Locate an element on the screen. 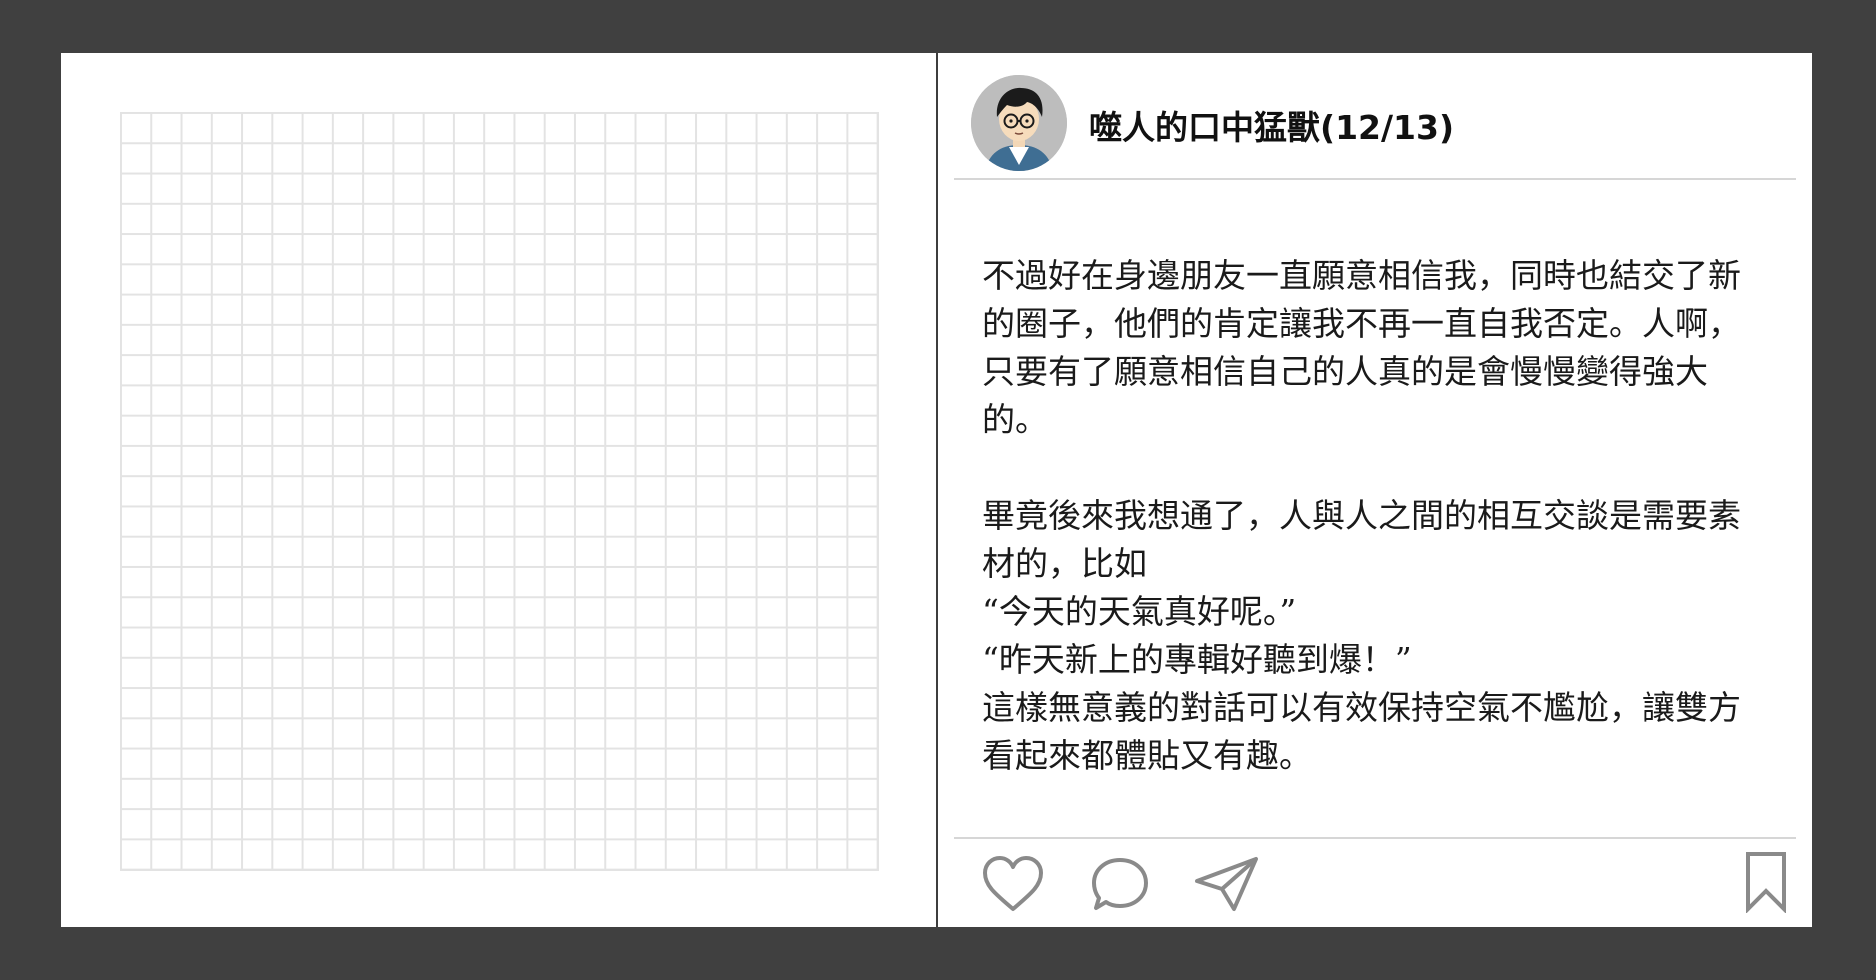 The width and height of the screenshot is (1876, 980). save-button is located at coordinates (1766, 882).